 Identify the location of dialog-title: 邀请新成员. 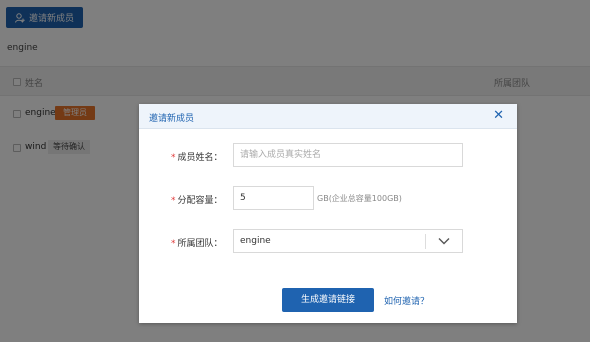
(172, 119).